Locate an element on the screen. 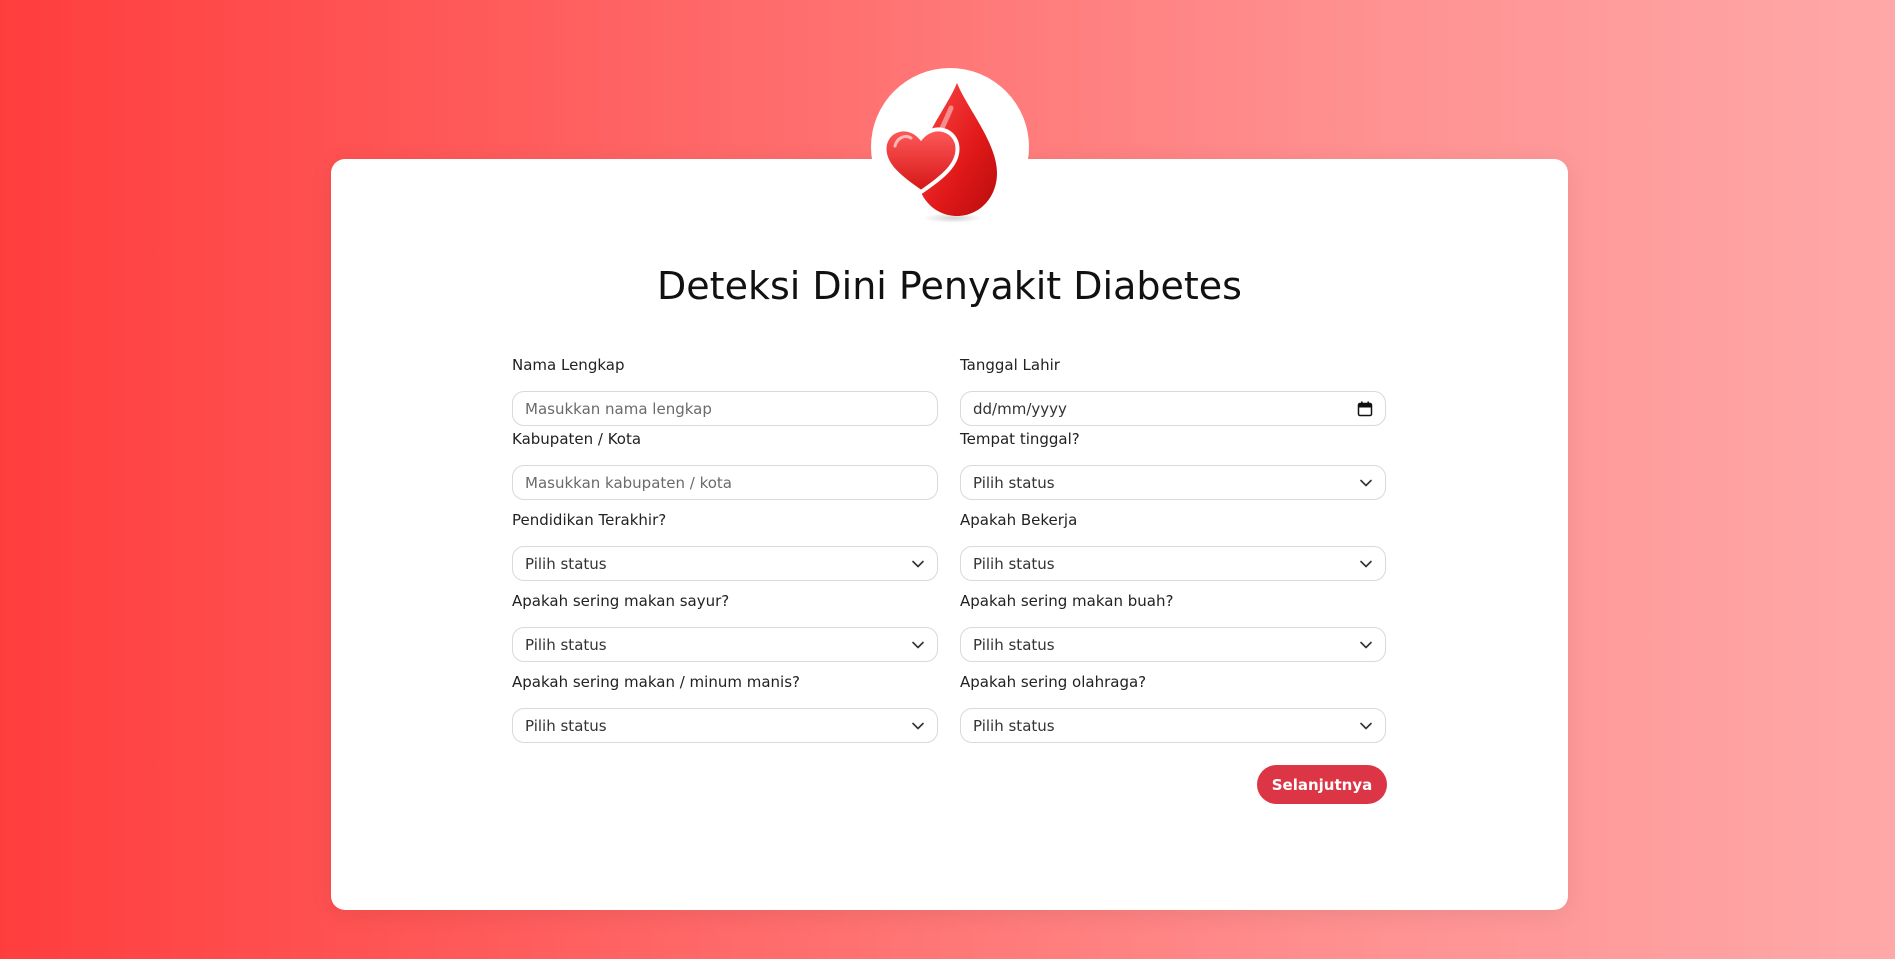  buah-select: Pilih status is located at coordinates (1173, 644).